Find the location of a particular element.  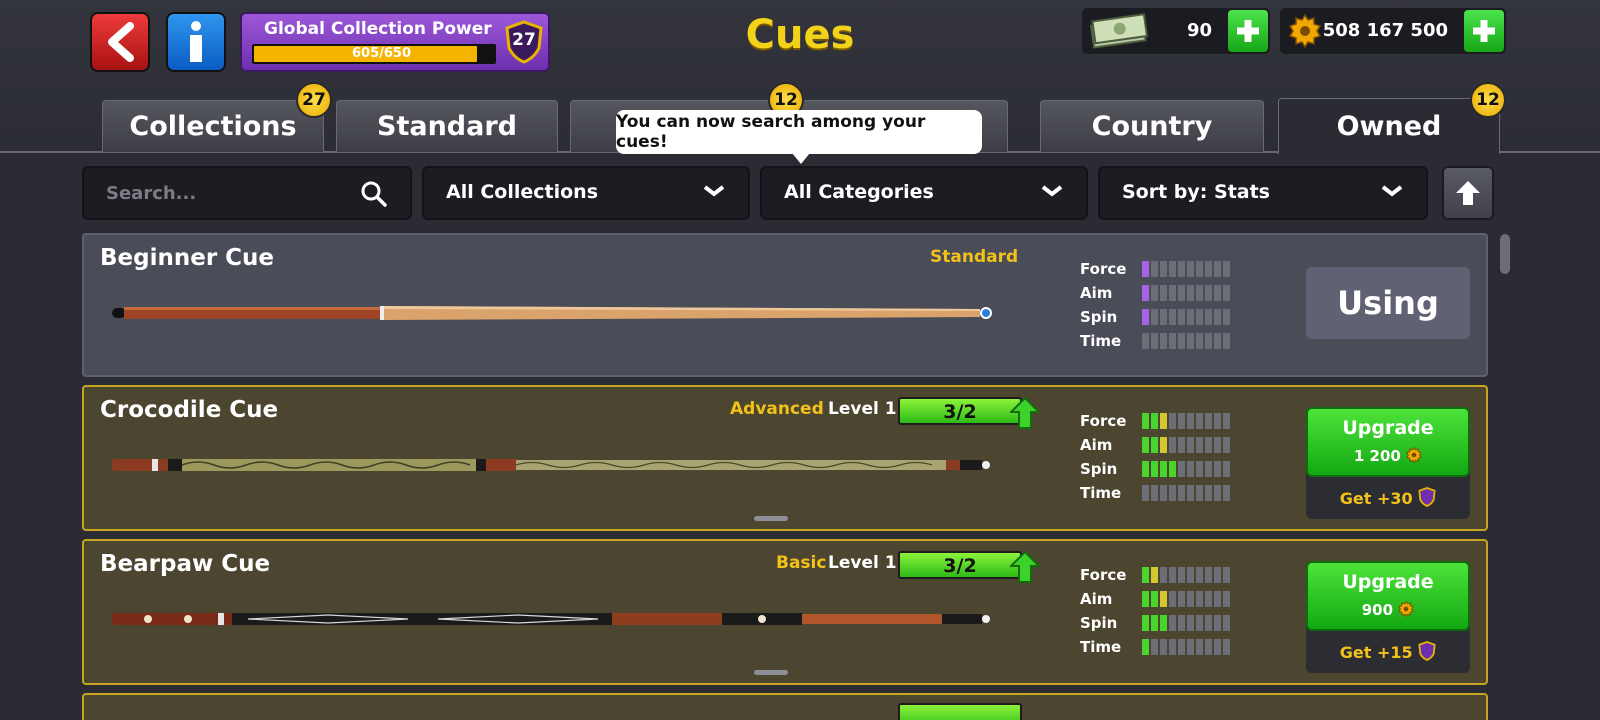

global-collection-power: Global Collection Power 605/650 27 is located at coordinates (395, 42).